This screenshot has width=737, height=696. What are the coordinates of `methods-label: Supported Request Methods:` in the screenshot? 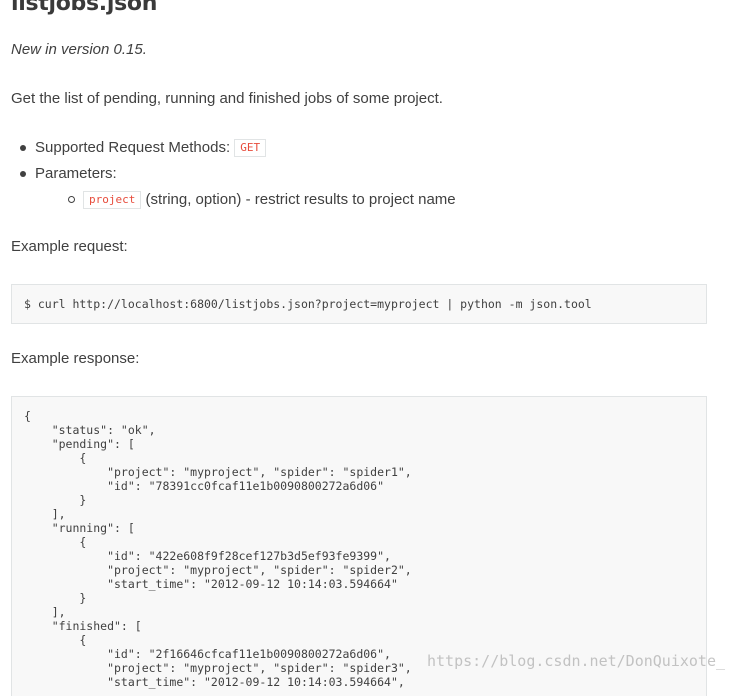 It's located at (133, 147).